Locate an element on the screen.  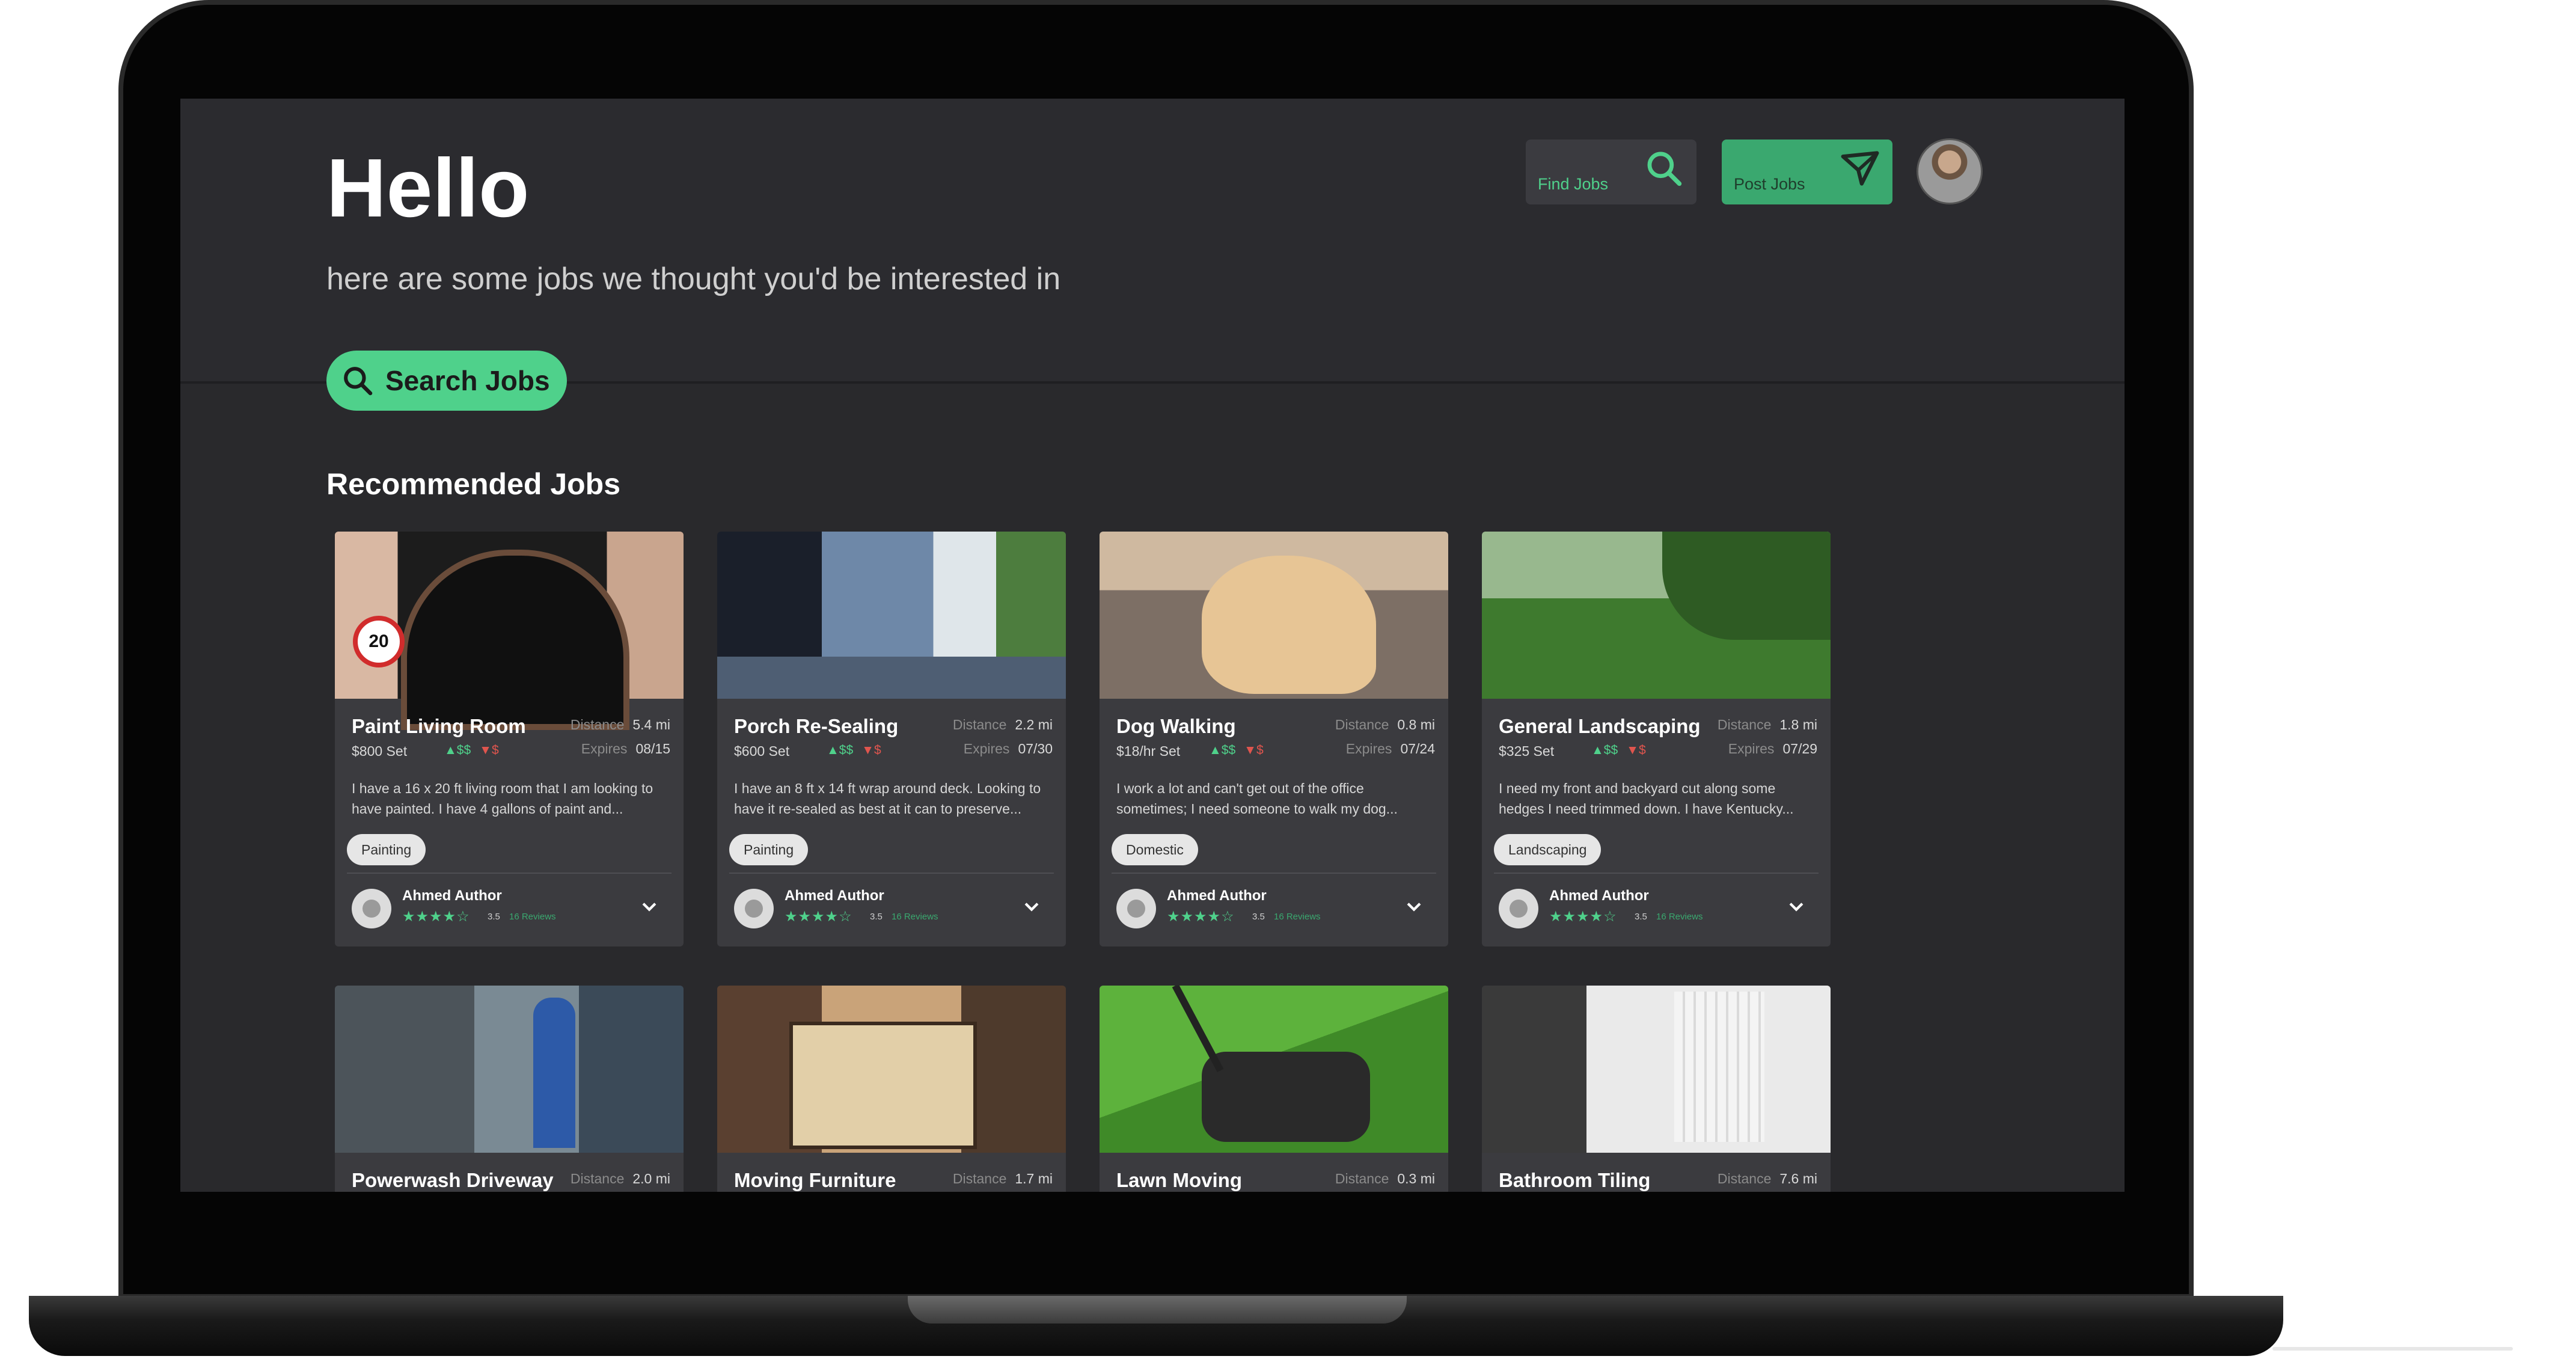
job-card: Lawn Moving Distance 0.3 mi is located at coordinates (1274, 1089).